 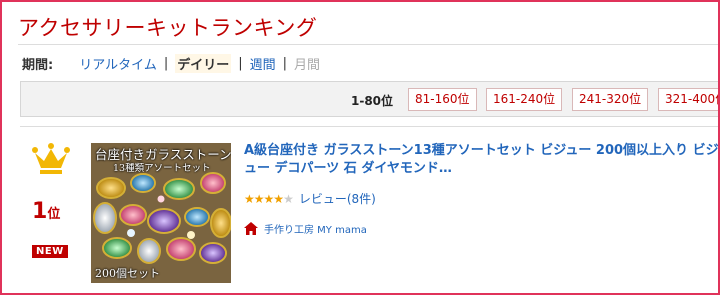 What do you see at coordinates (171, 63) in the screenshot?
I see `period-selector: 期間: リアルタイム | デイリー | 週間 | 月間` at bounding box center [171, 63].